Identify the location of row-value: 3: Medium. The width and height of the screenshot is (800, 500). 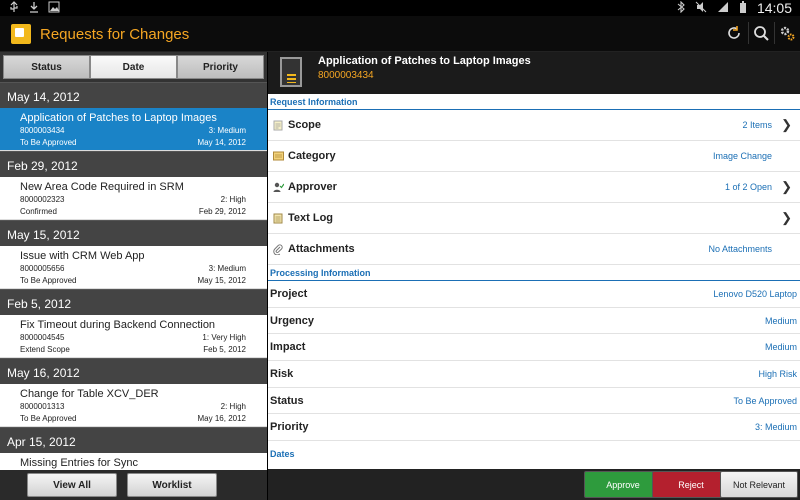
(775, 427).